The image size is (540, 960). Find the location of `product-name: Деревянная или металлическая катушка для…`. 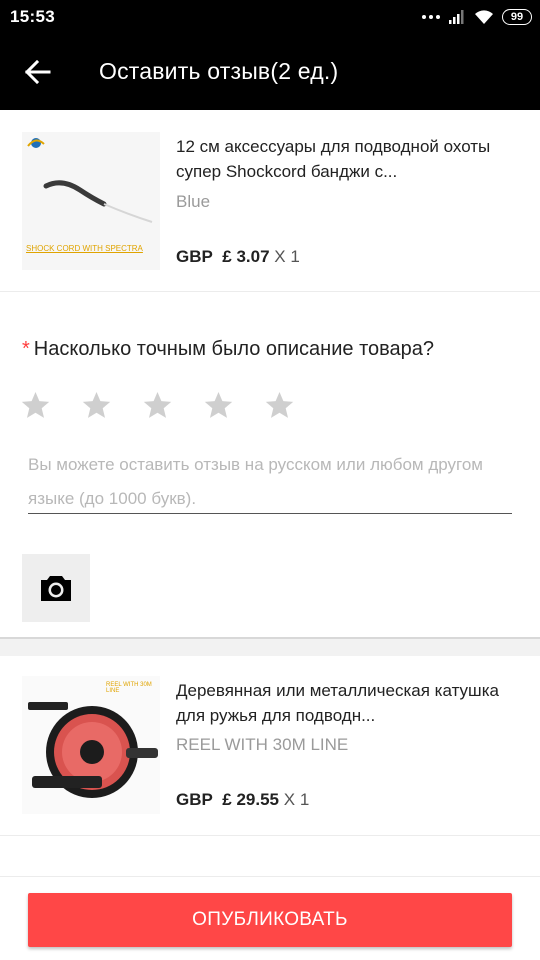

product-name: Деревянная или металлическая катушка для… is located at coordinates (337, 703).